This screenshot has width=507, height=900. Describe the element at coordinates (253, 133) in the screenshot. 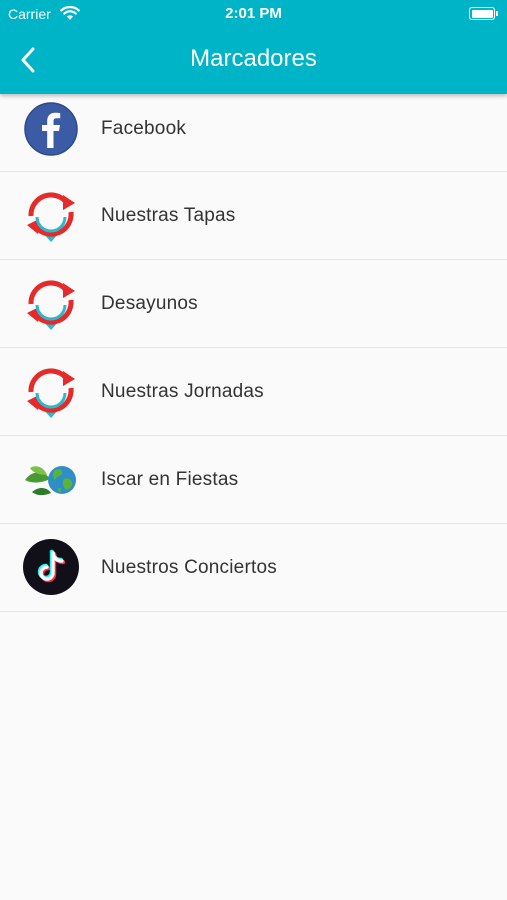

I see `list-item-facebook: Facebook` at that location.